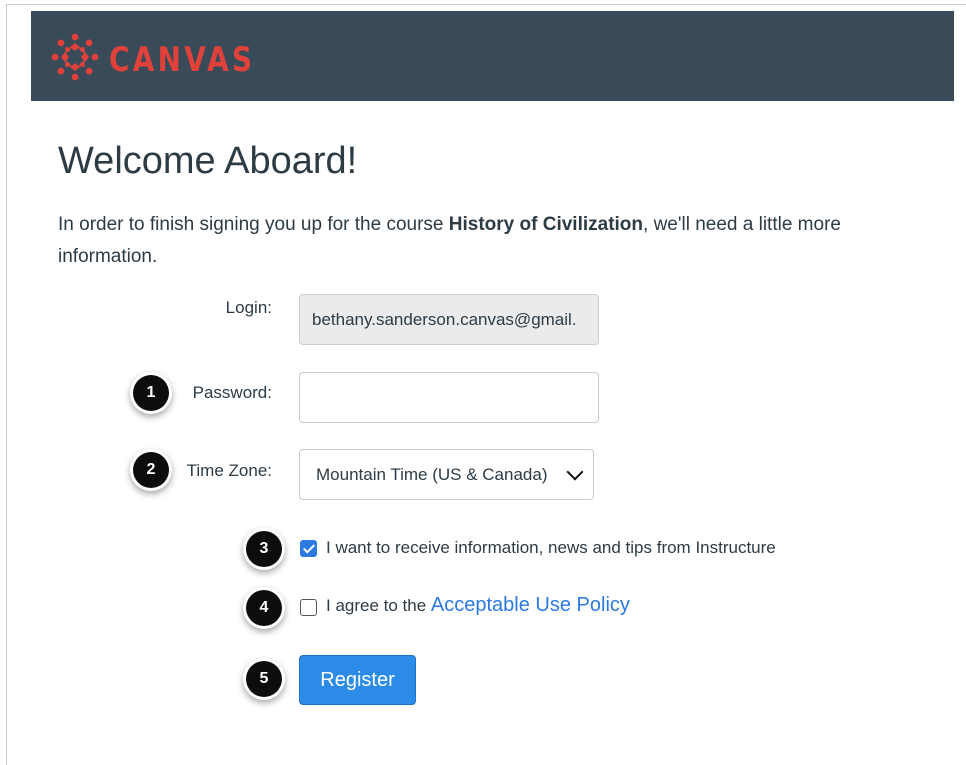 The width and height of the screenshot is (966, 765). What do you see at coordinates (208, 161) in the screenshot?
I see `page-title: Welcome Aboard!` at bounding box center [208, 161].